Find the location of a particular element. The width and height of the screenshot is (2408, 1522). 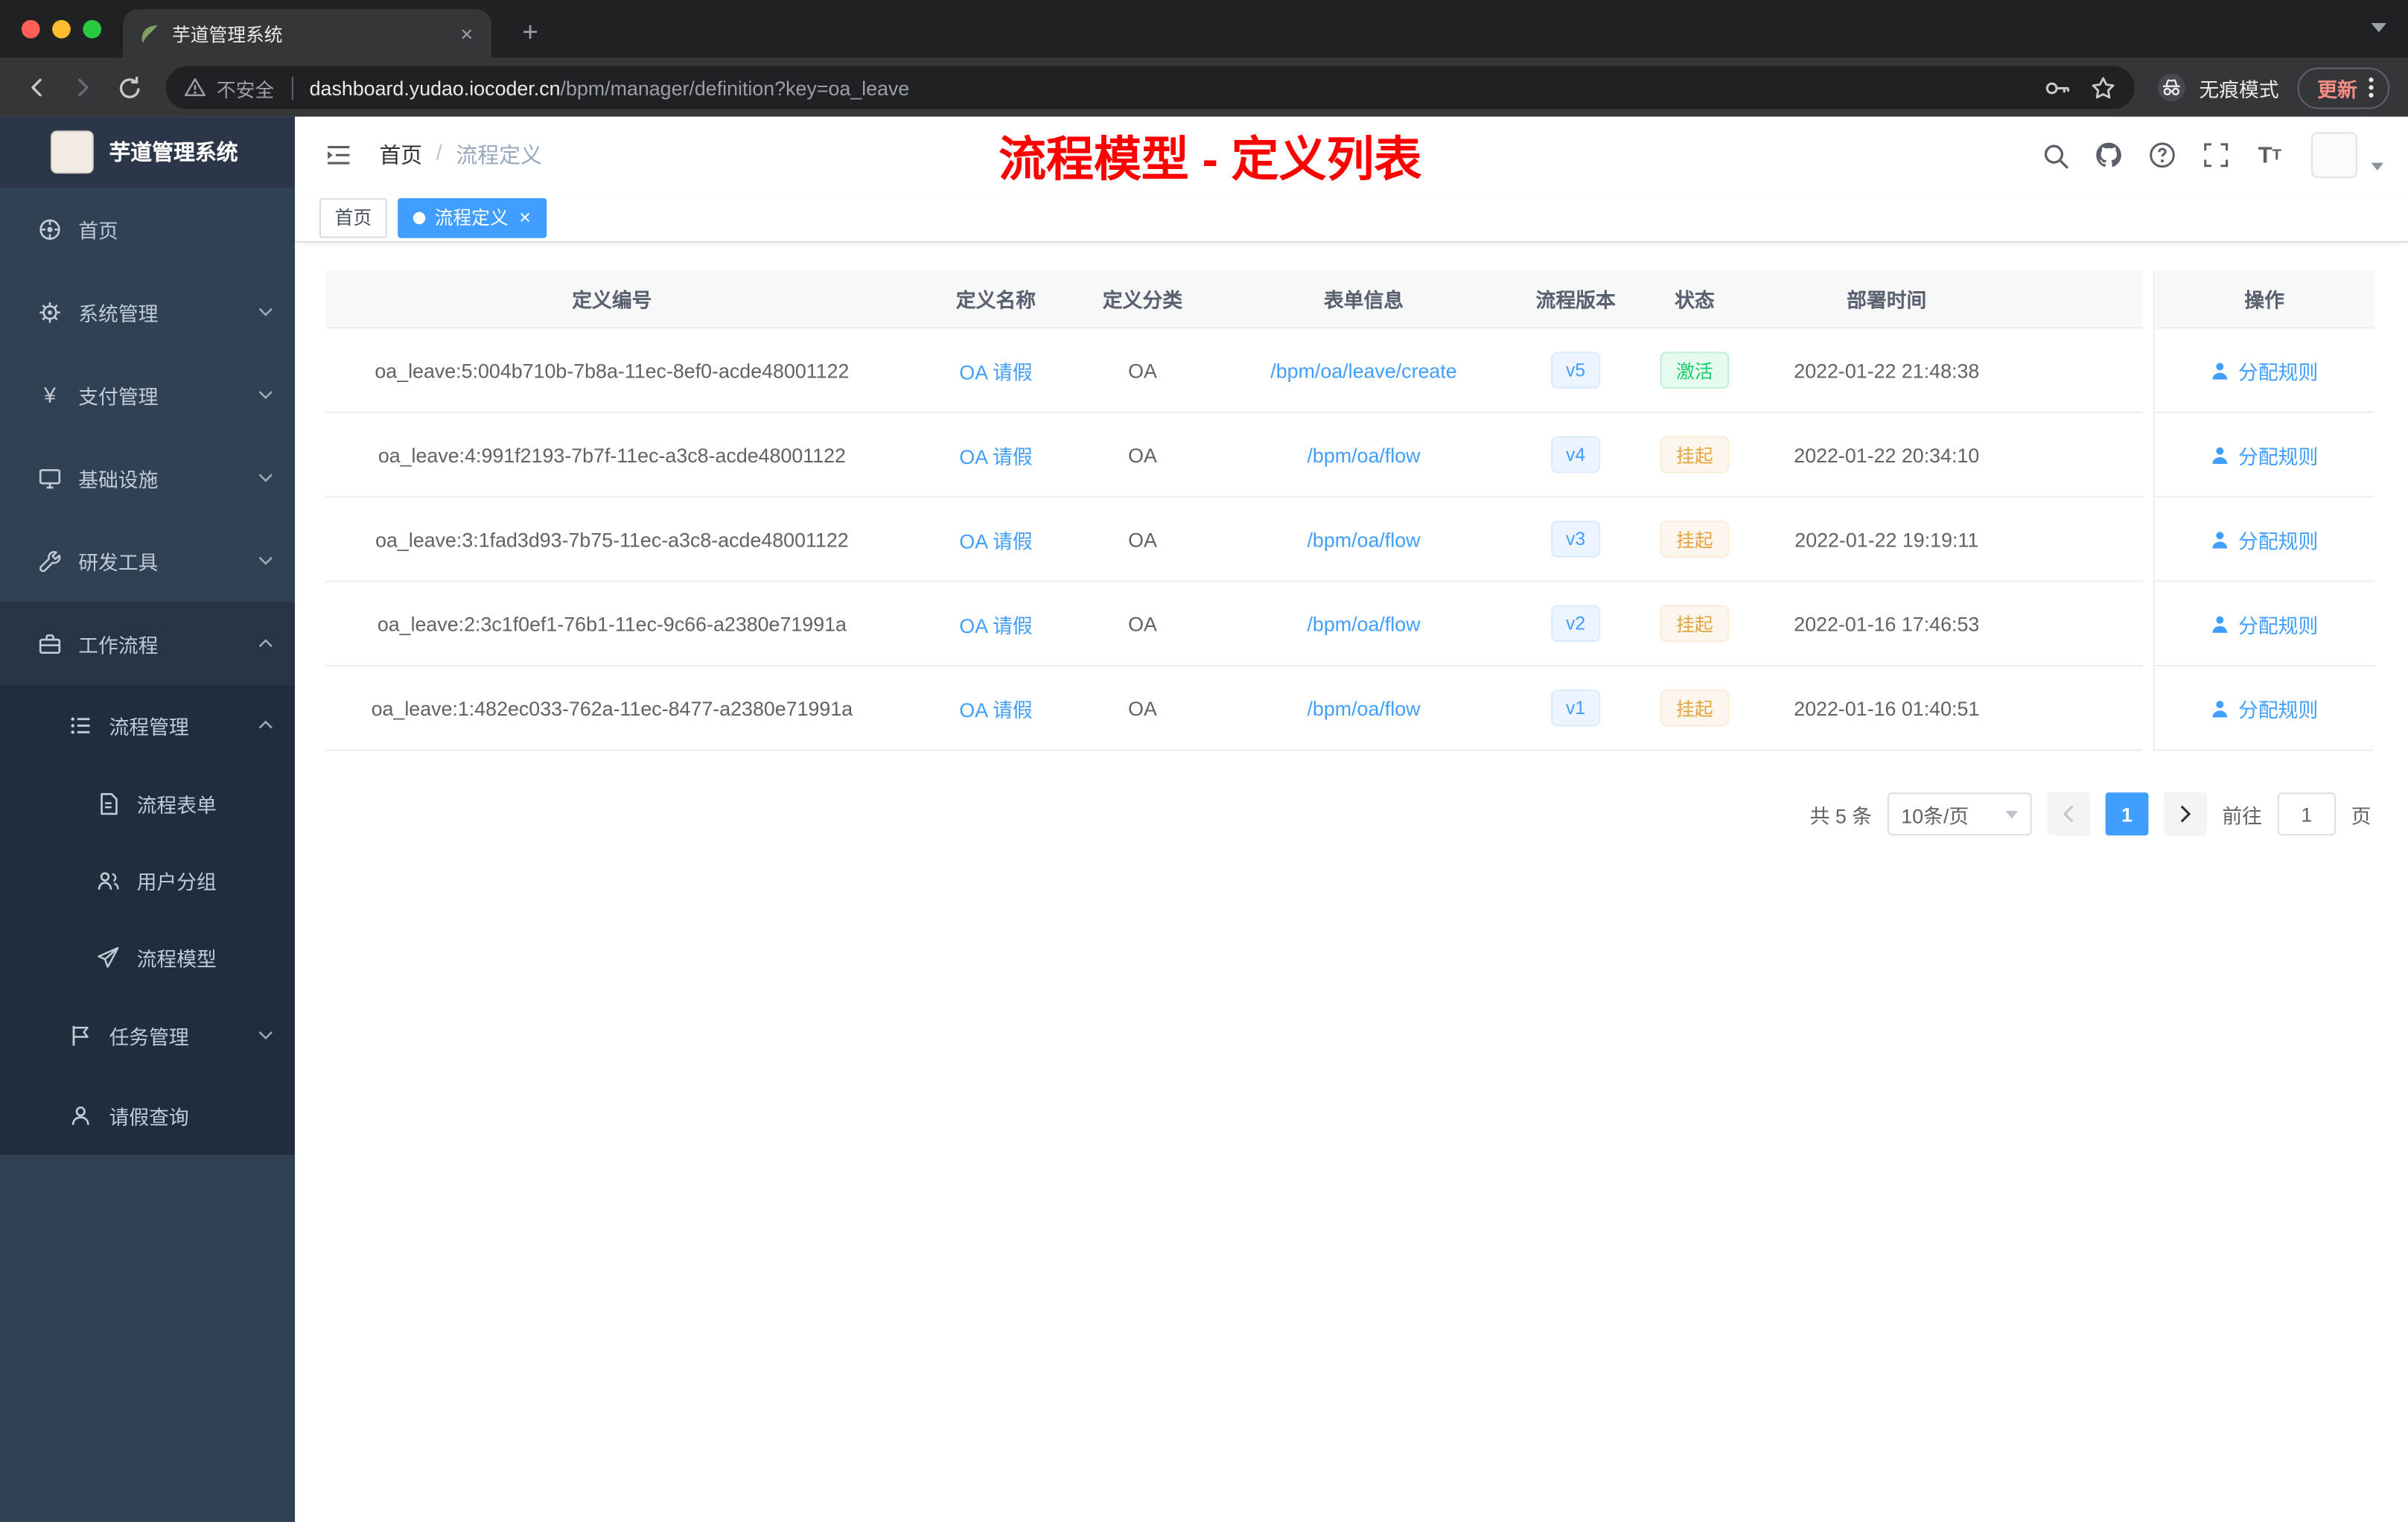

help-icon is located at coordinates (2162, 154).